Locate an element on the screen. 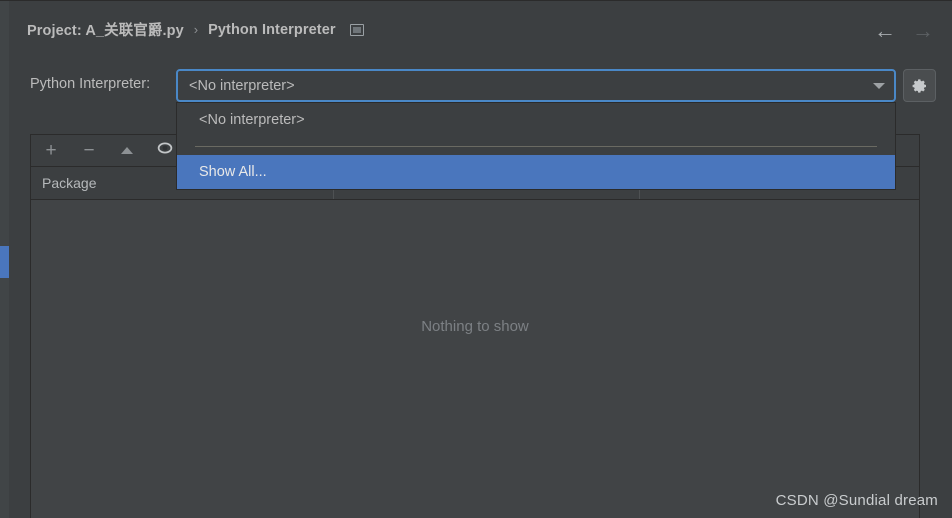 Image resolution: width=952 pixels, height=518 pixels. interpreter-settings-button is located at coordinates (919, 85).